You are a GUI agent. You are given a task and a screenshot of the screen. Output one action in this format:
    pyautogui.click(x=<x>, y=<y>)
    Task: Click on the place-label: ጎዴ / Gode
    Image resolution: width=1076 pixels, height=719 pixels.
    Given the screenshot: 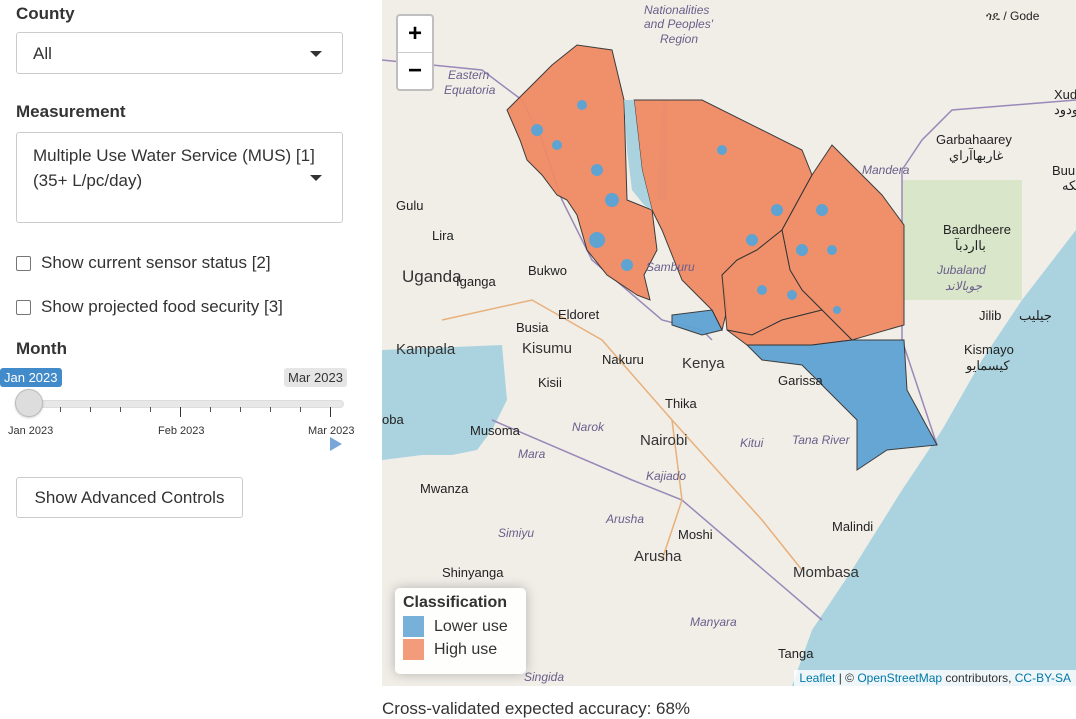 What is the action you would take?
    pyautogui.click(x=1013, y=16)
    